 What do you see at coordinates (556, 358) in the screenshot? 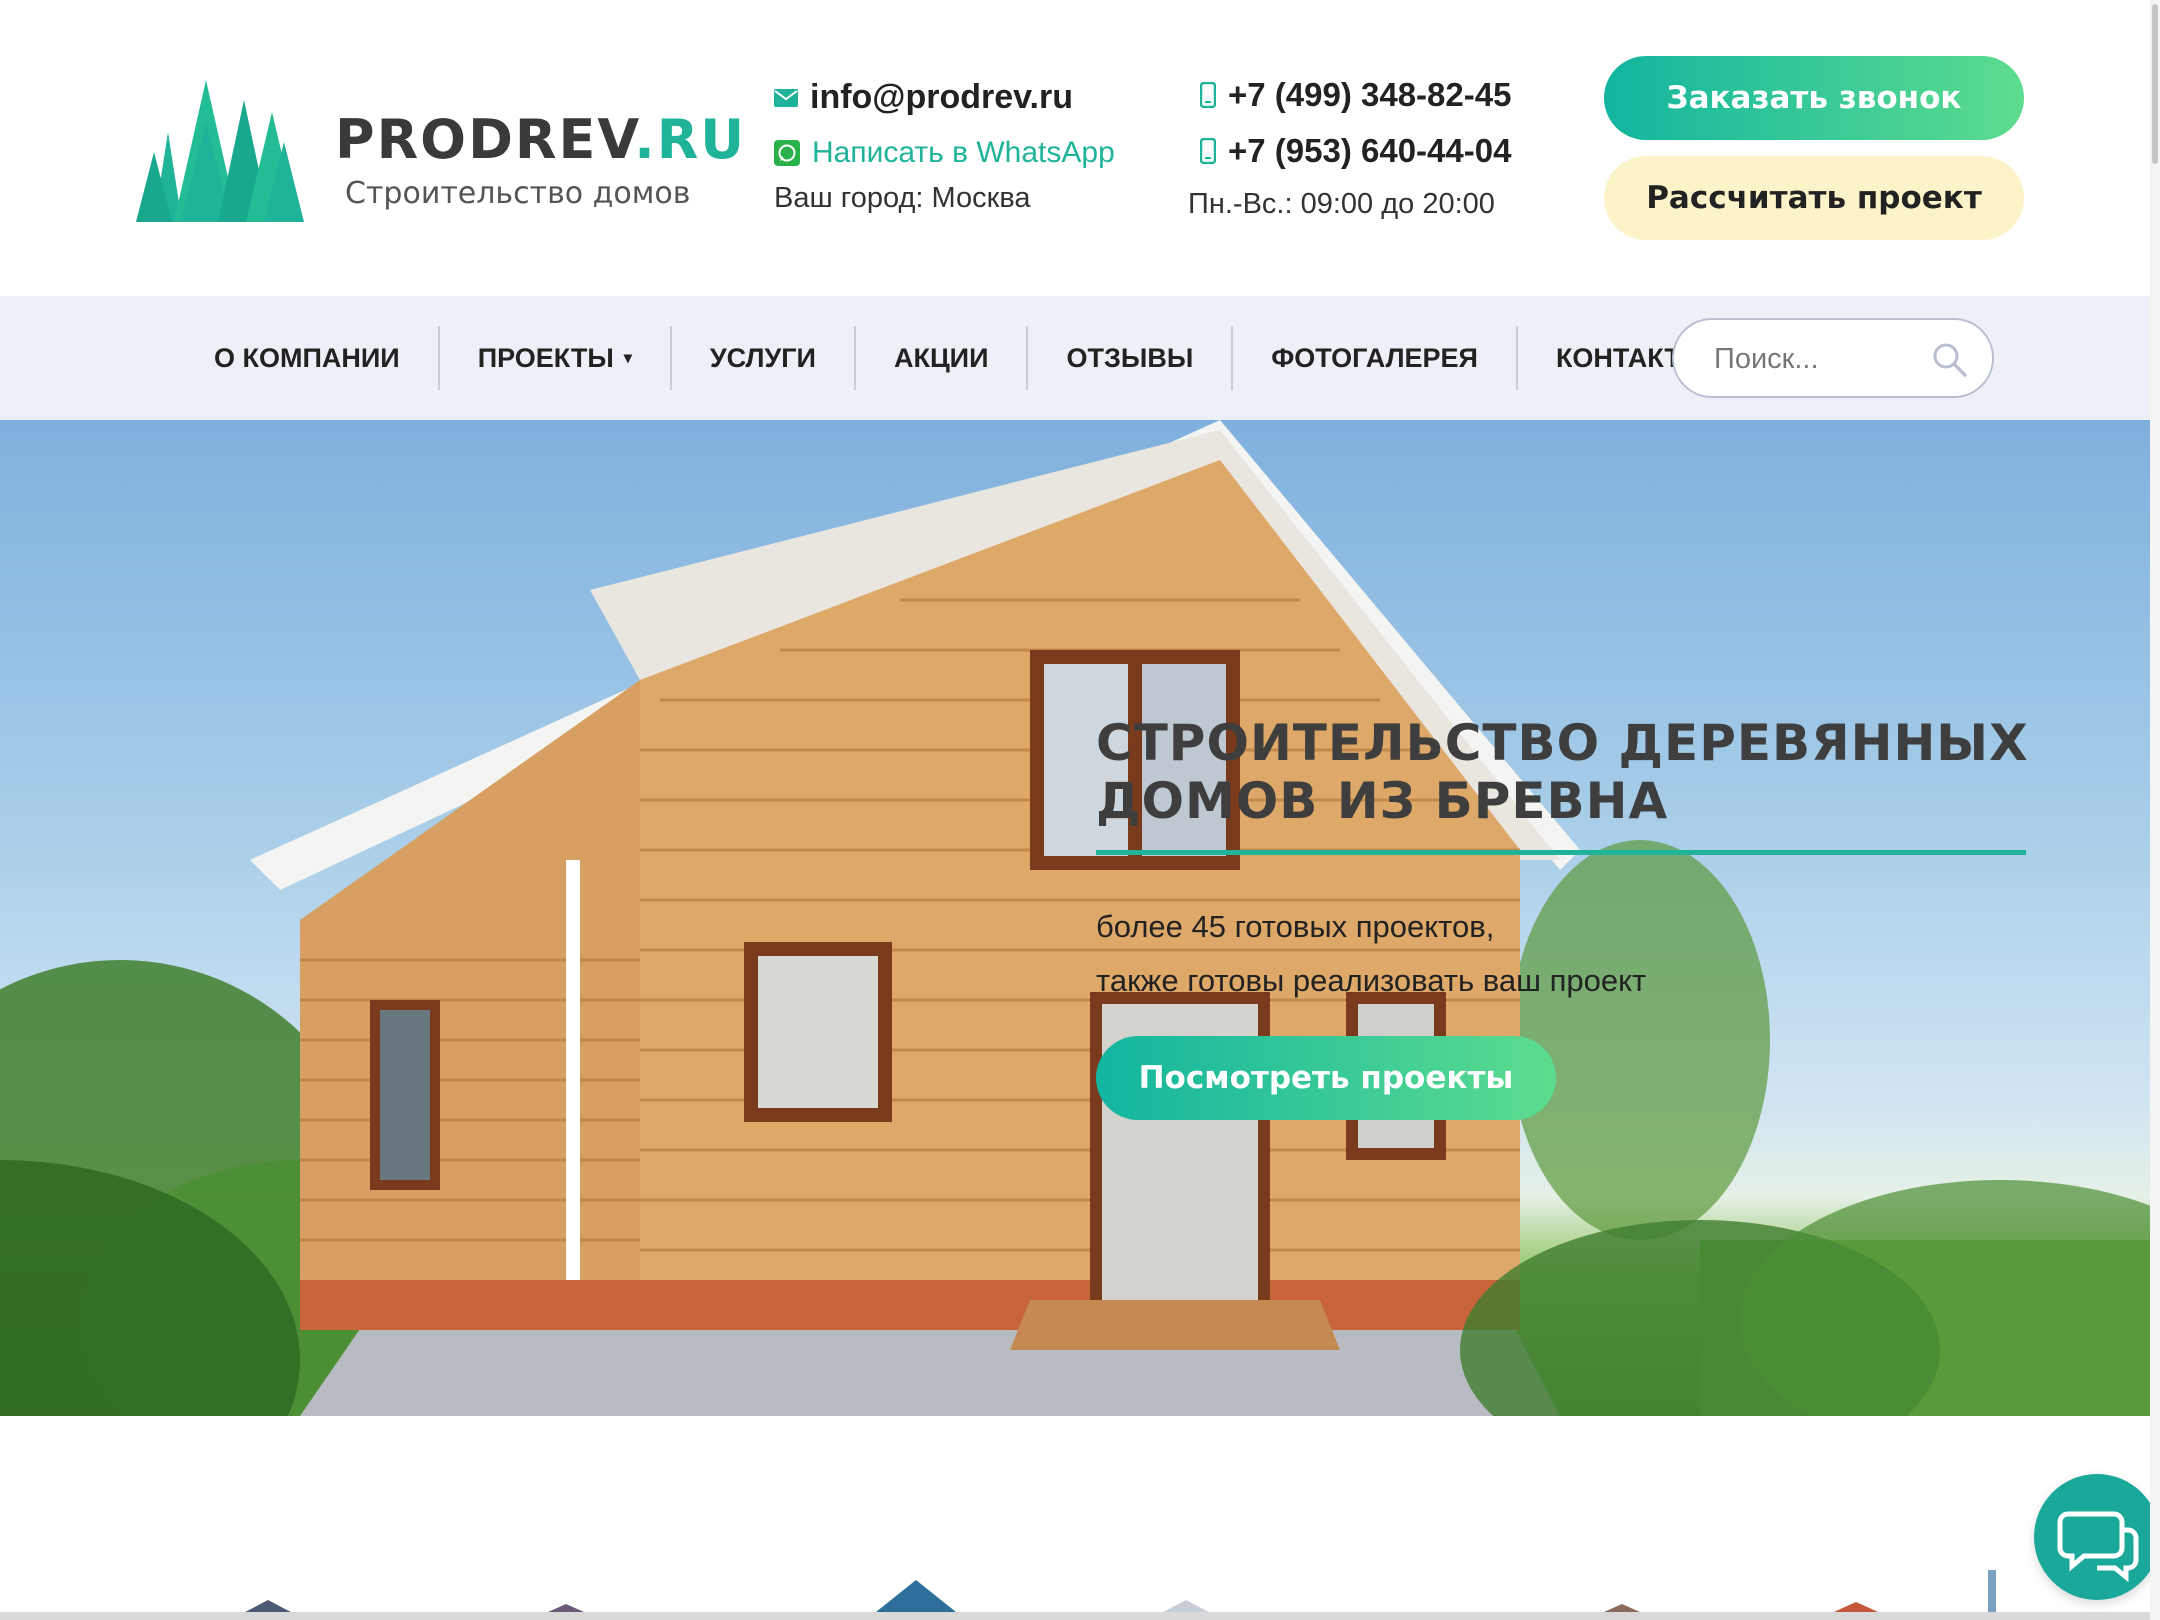
I see `nav-item-projects: ПРОЕКТЫ ▾` at bounding box center [556, 358].